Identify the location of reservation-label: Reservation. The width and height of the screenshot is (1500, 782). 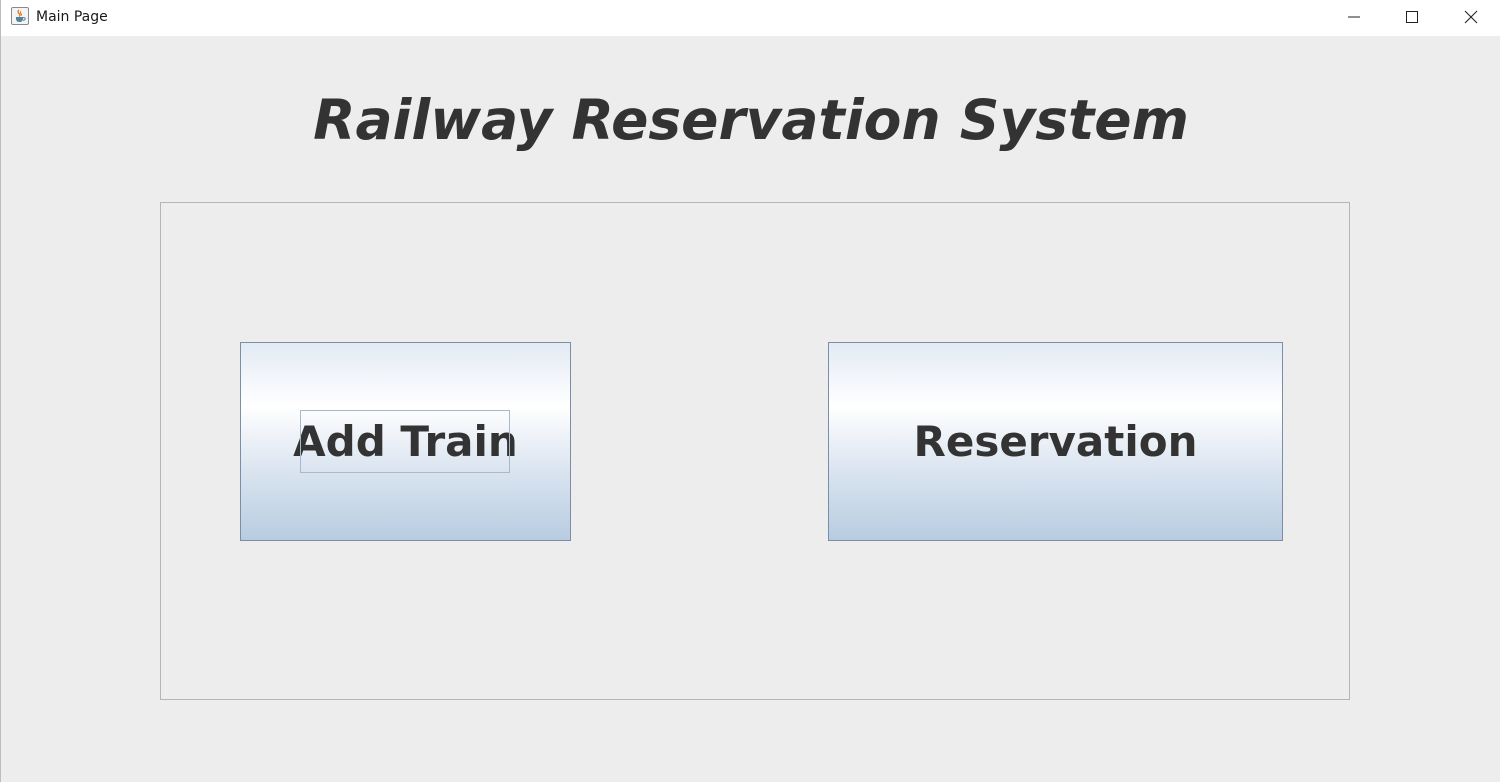
(1055, 441).